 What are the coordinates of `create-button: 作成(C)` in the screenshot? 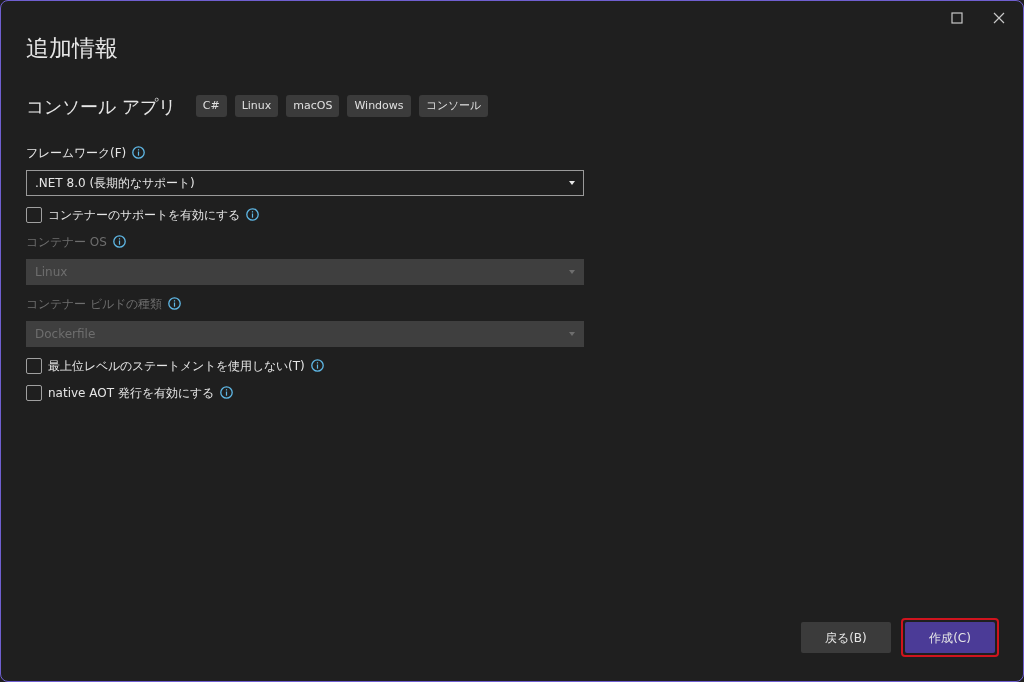 It's located at (950, 637).